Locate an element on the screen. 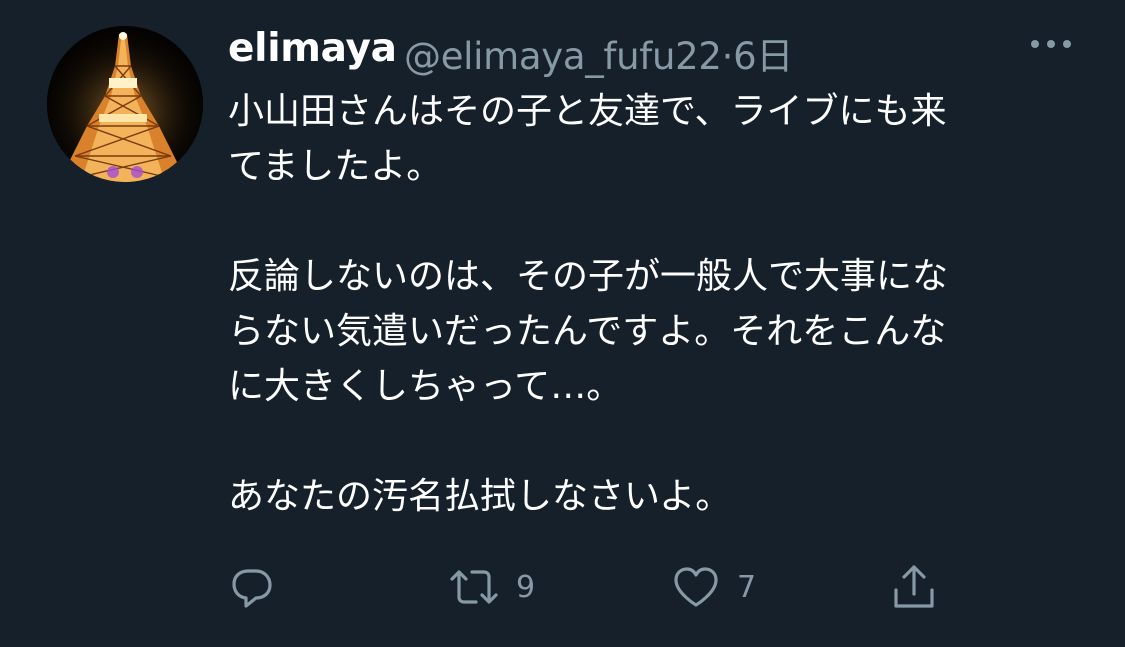  handle: @elimaya_fufu22 is located at coordinates (563, 56).